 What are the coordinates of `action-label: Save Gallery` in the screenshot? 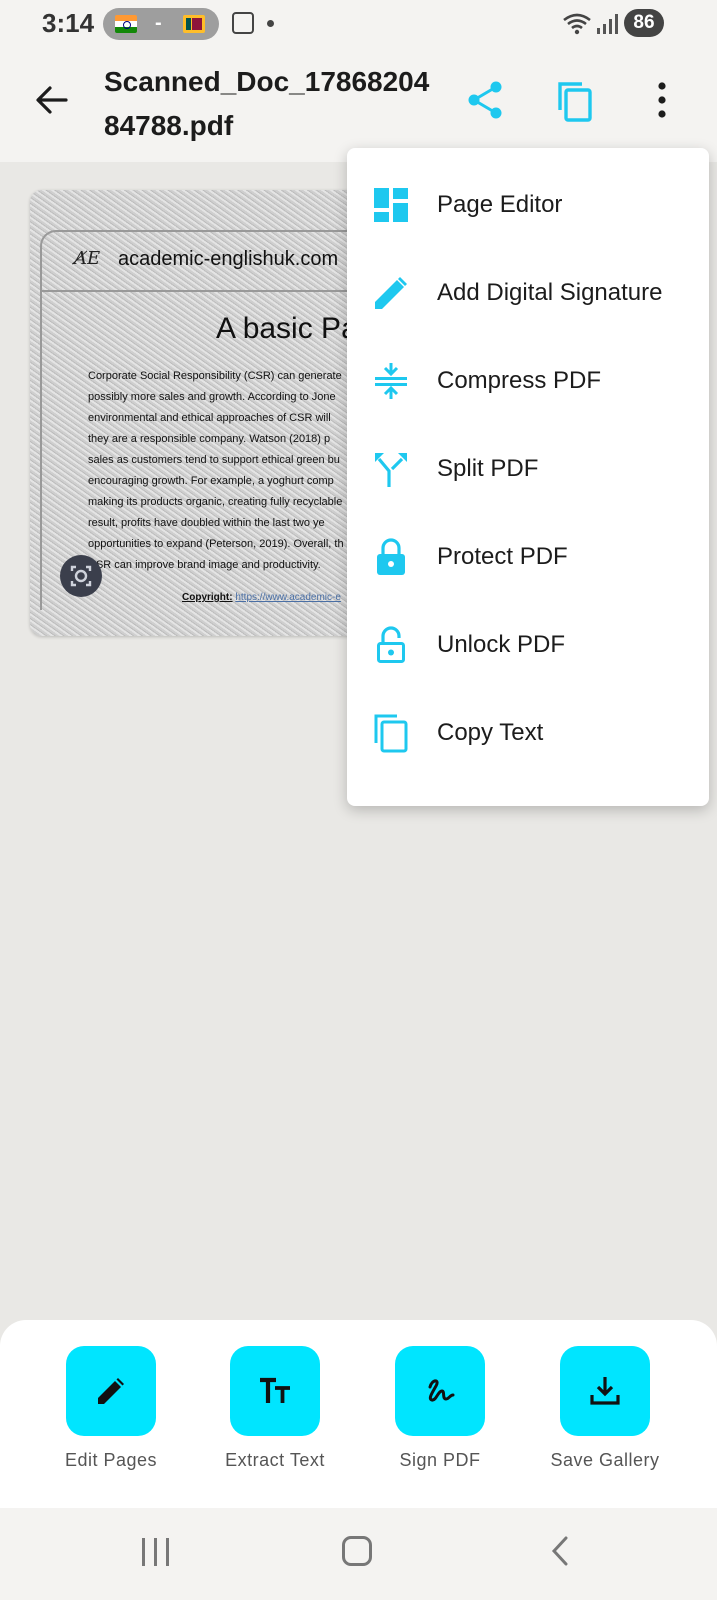 It's located at (605, 1460).